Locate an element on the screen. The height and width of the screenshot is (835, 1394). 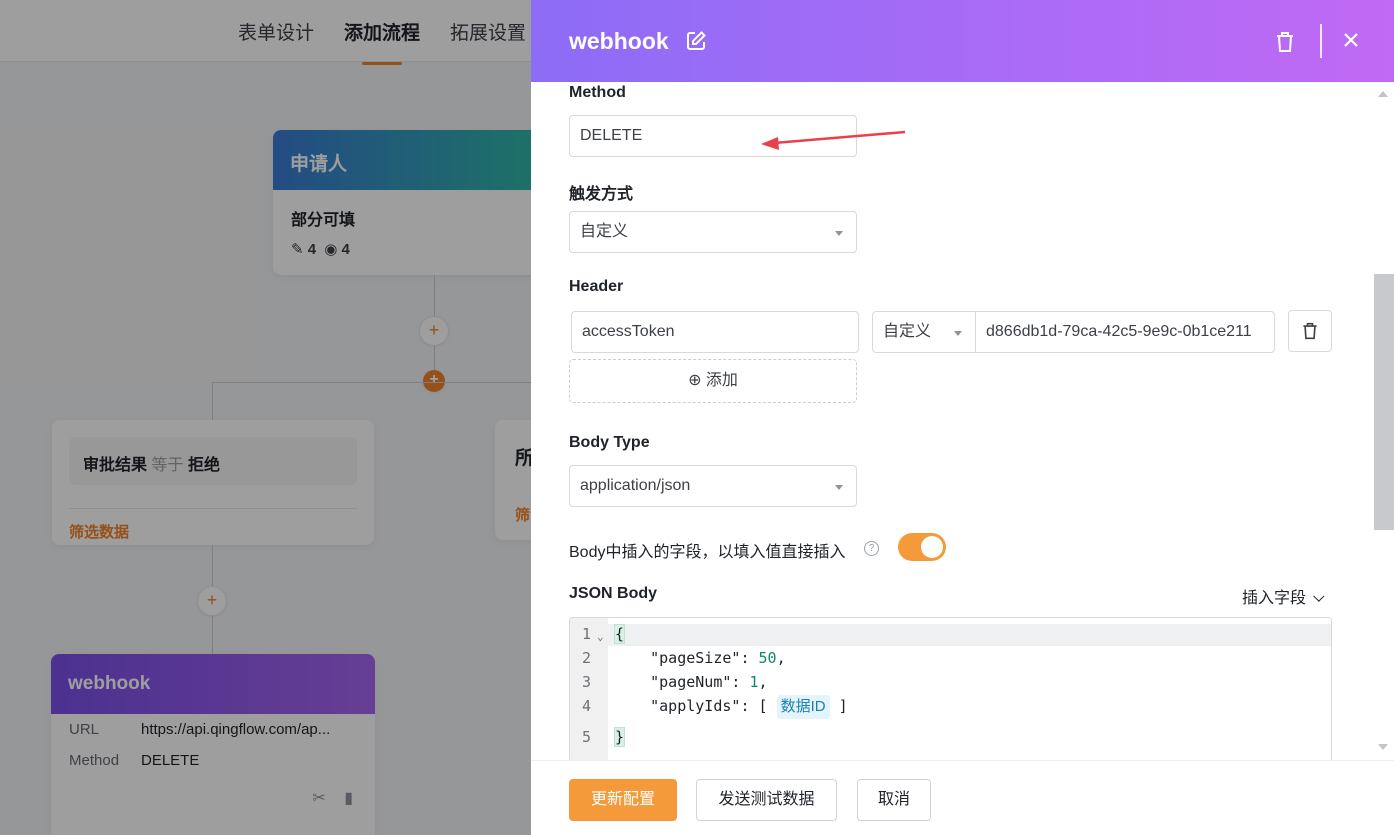
scroll-down-icon is located at coordinates (1383, 747).